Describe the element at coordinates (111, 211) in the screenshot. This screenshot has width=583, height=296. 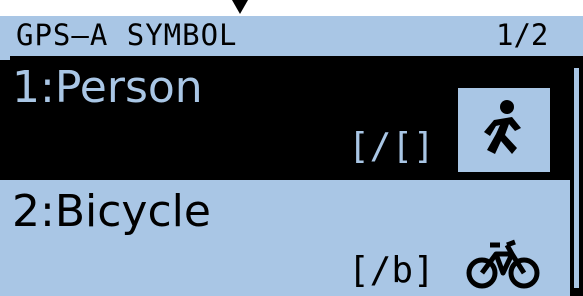
I see `item-label: 2:Bicycle` at that location.